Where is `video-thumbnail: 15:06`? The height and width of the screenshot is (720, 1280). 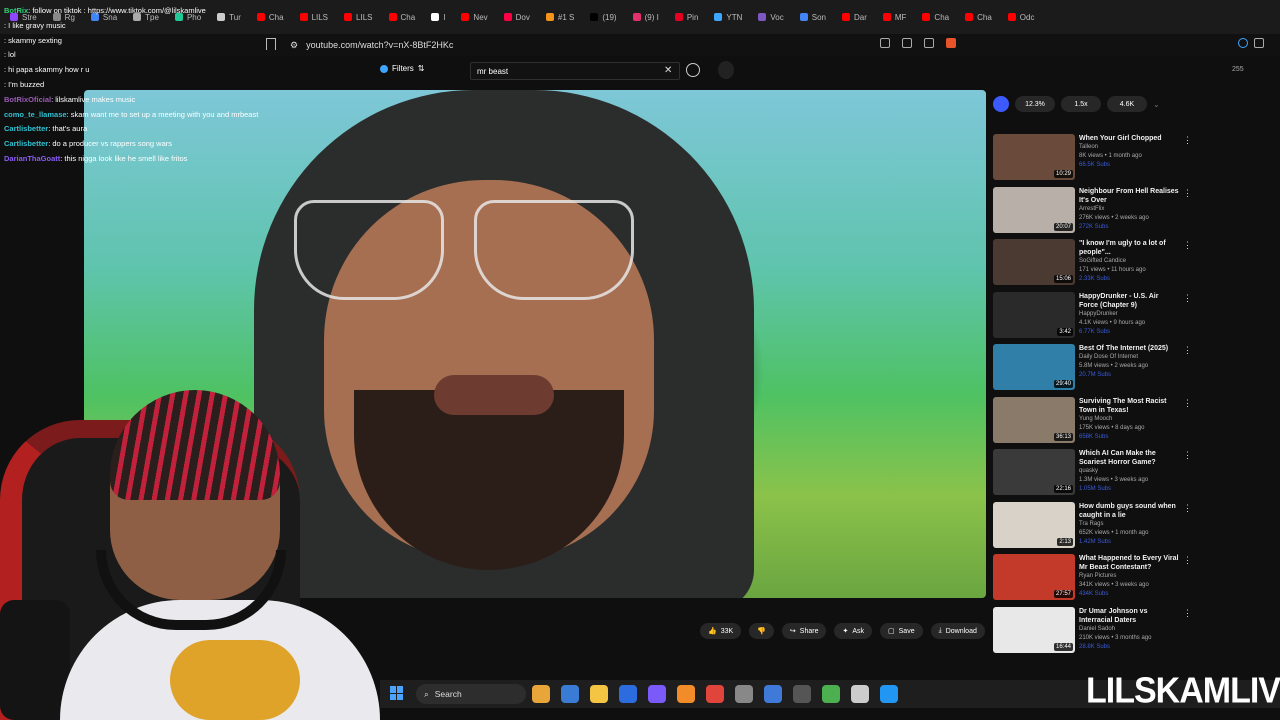
video-thumbnail: 15:06 is located at coordinates (1034, 262).